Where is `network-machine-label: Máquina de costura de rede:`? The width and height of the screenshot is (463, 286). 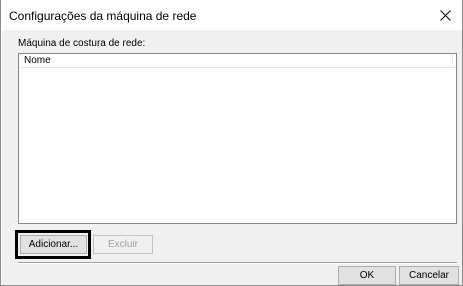 network-machine-label: Máquina de costura de rede: is located at coordinates (82, 43).